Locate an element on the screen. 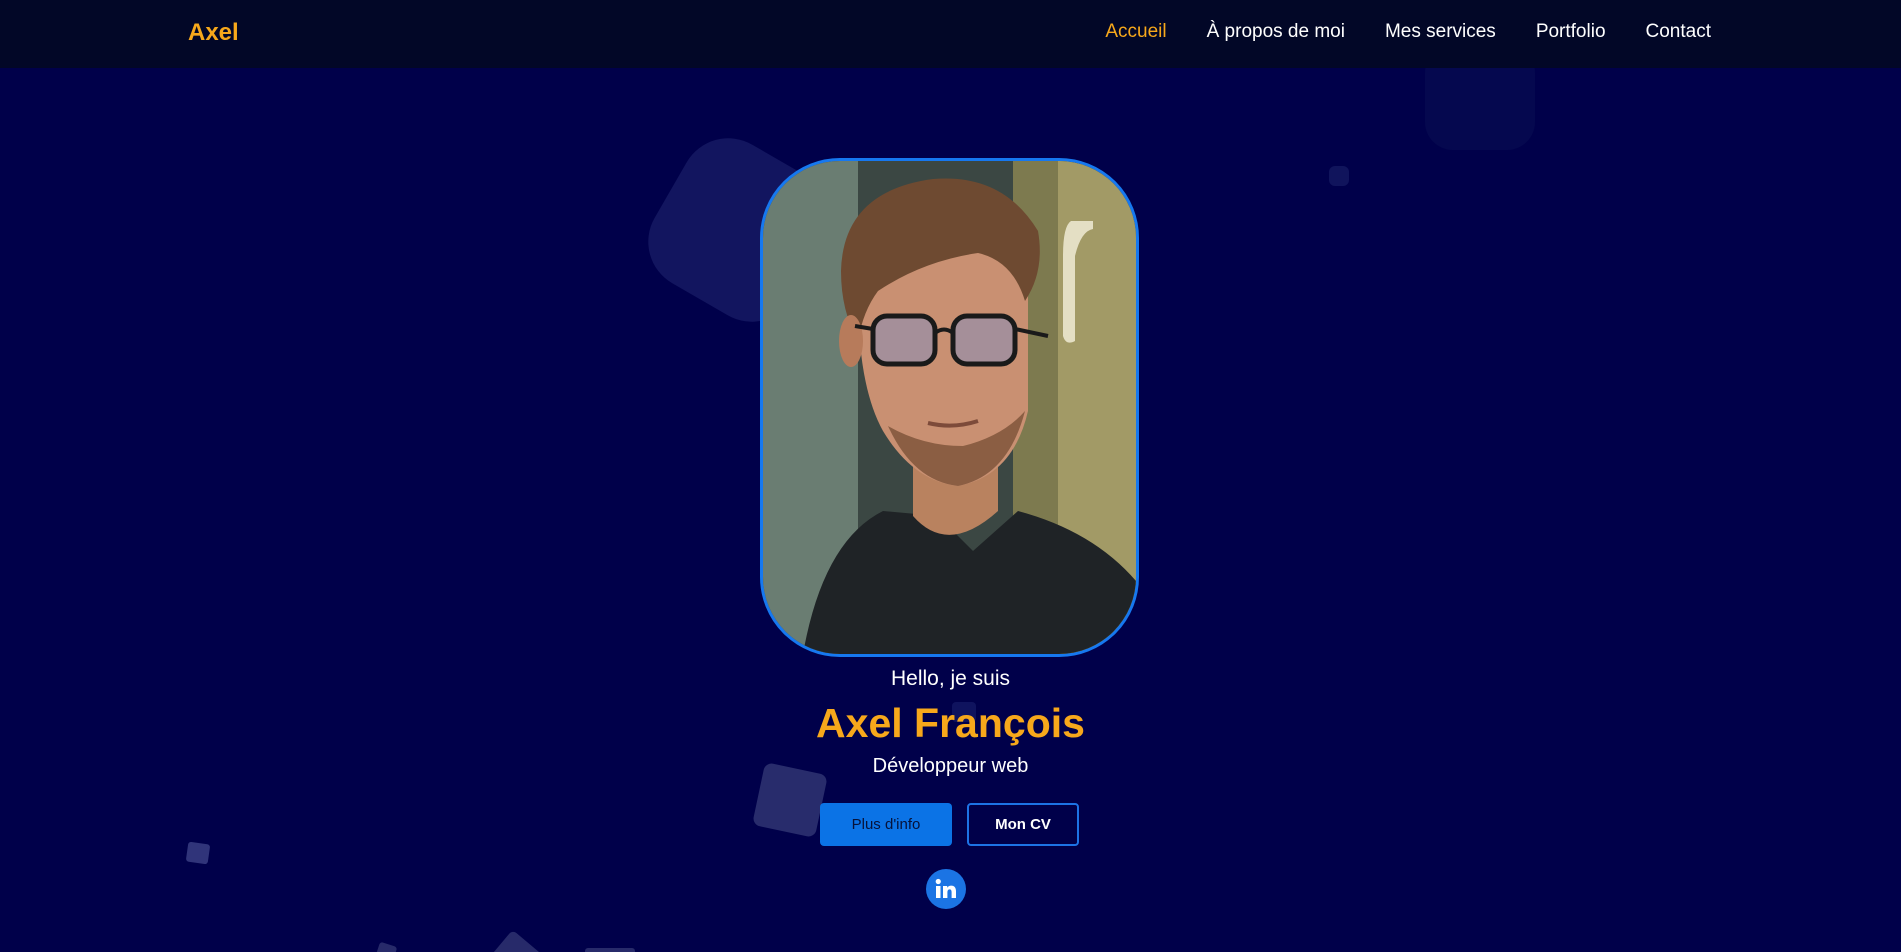 This screenshot has height=952, width=1901. nav-link-contact: Contact is located at coordinates (1678, 32).